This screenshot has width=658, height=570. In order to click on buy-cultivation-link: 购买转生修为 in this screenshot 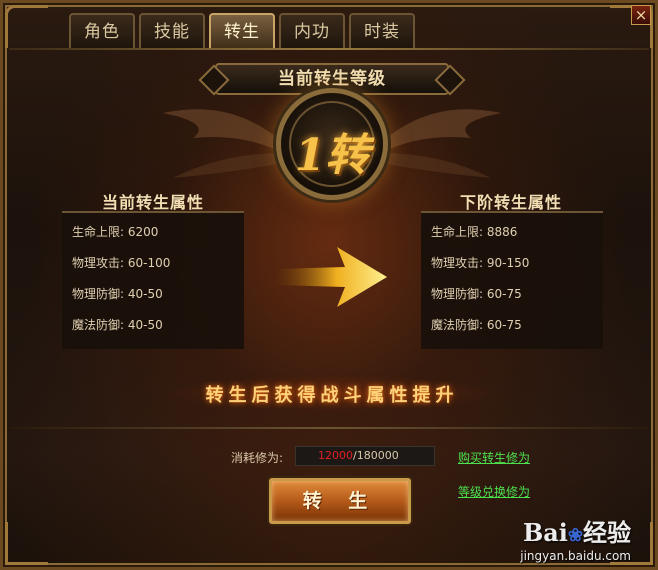, I will do `click(494, 457)`.